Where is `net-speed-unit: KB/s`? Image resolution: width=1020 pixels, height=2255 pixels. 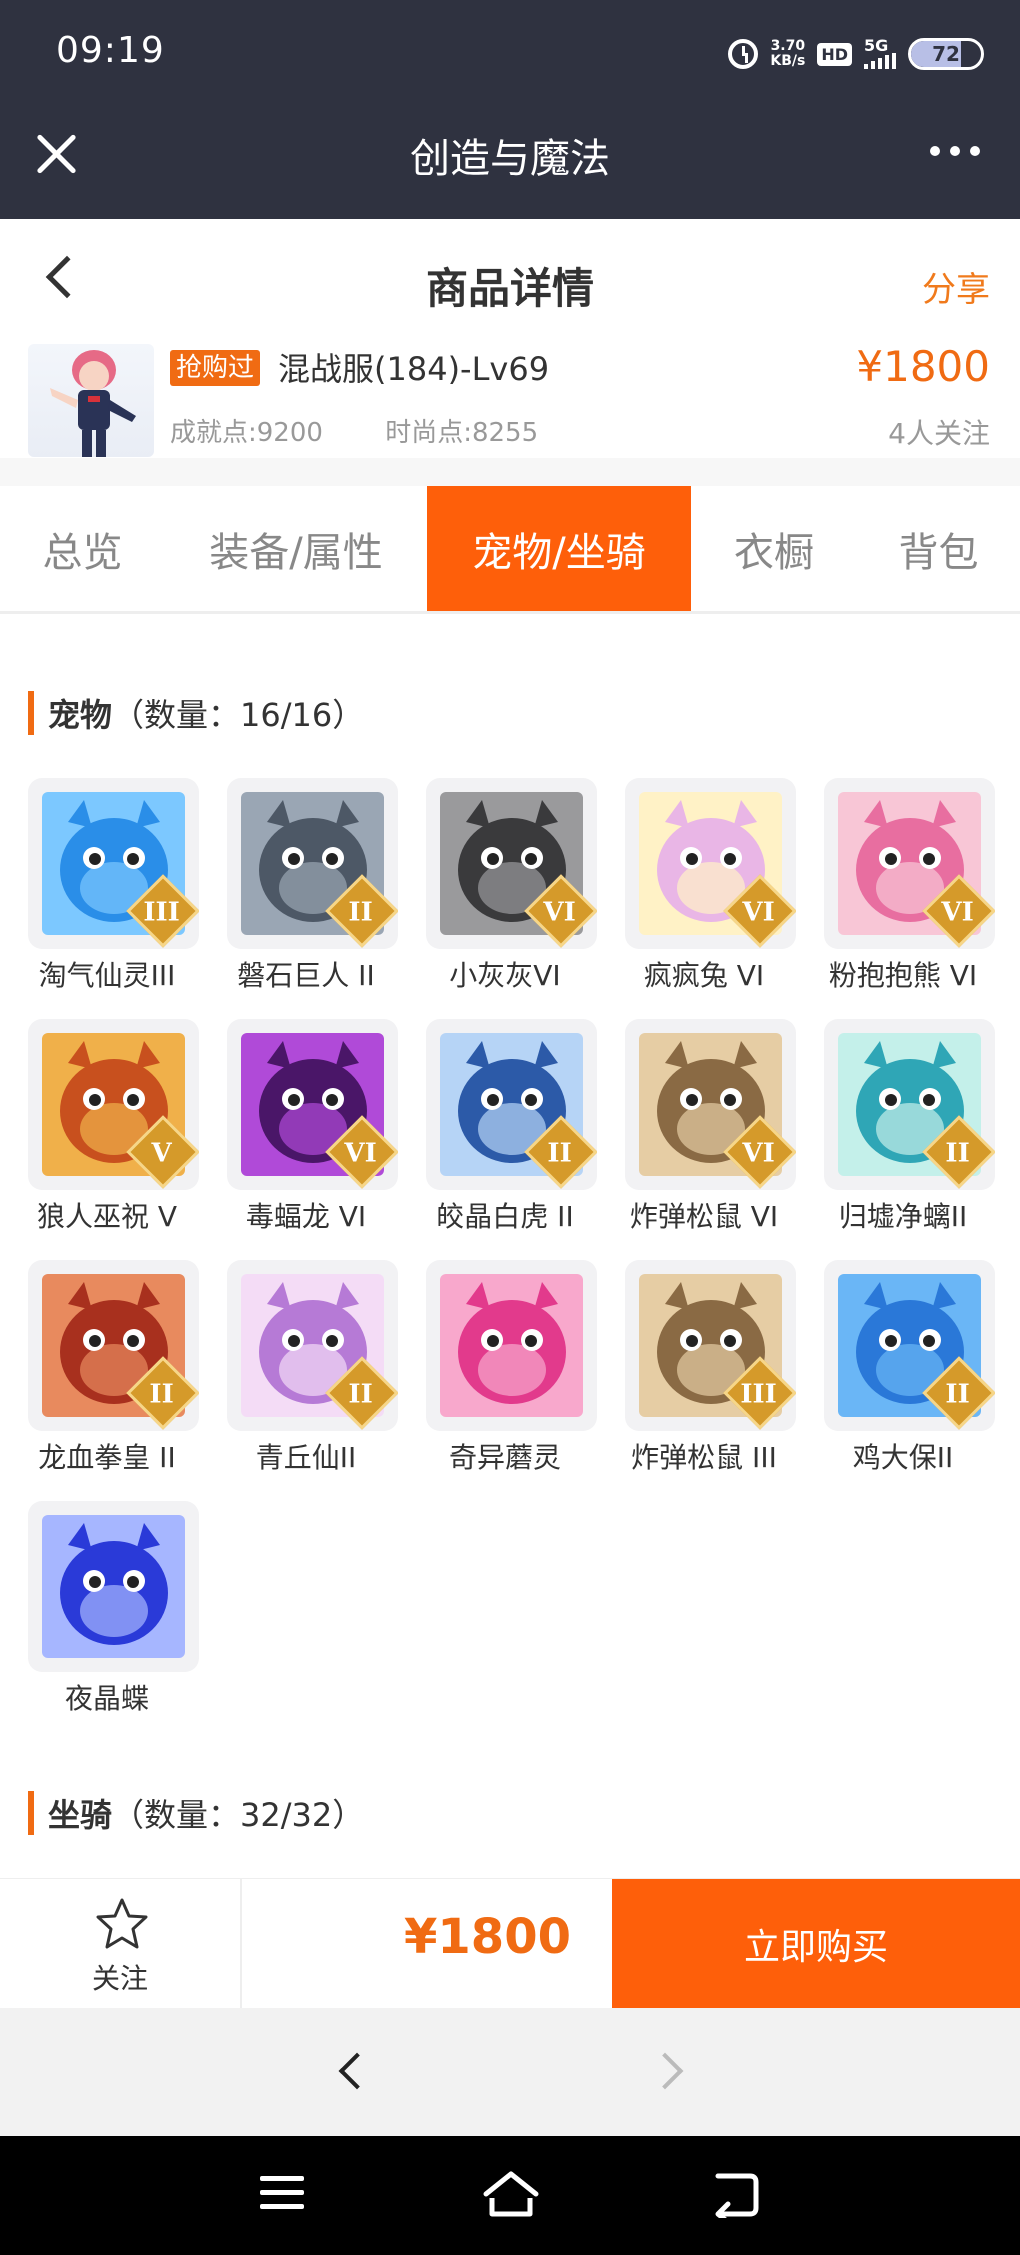 net-speed-unit: KB/s is located at coordinates (788, 61).